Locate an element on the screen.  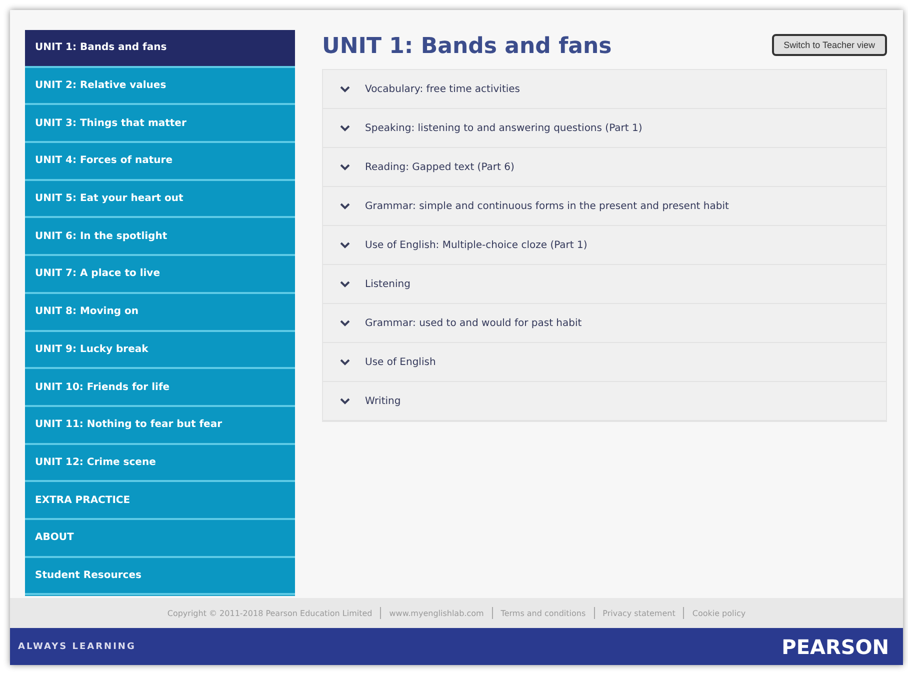
brand-logo: PEARSON is located at coordinates (835, 646).